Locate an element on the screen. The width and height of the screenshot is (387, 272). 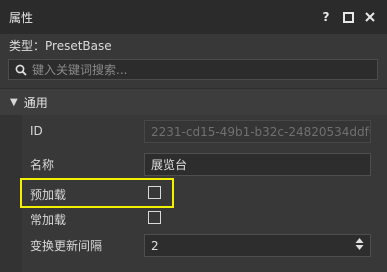
help-icon: ? is located at coordinates (326, 17).